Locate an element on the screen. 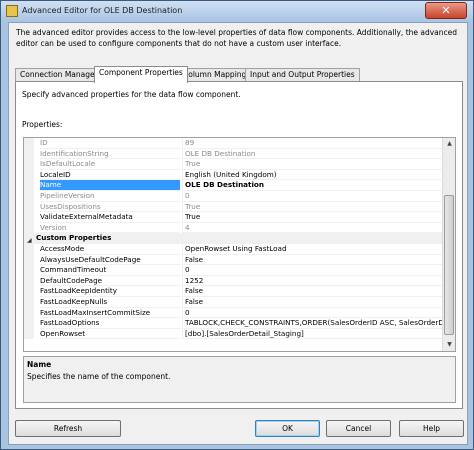 The image size is (474, 450). property-row: UsesDispositions True is located at coordinates (233, 207).